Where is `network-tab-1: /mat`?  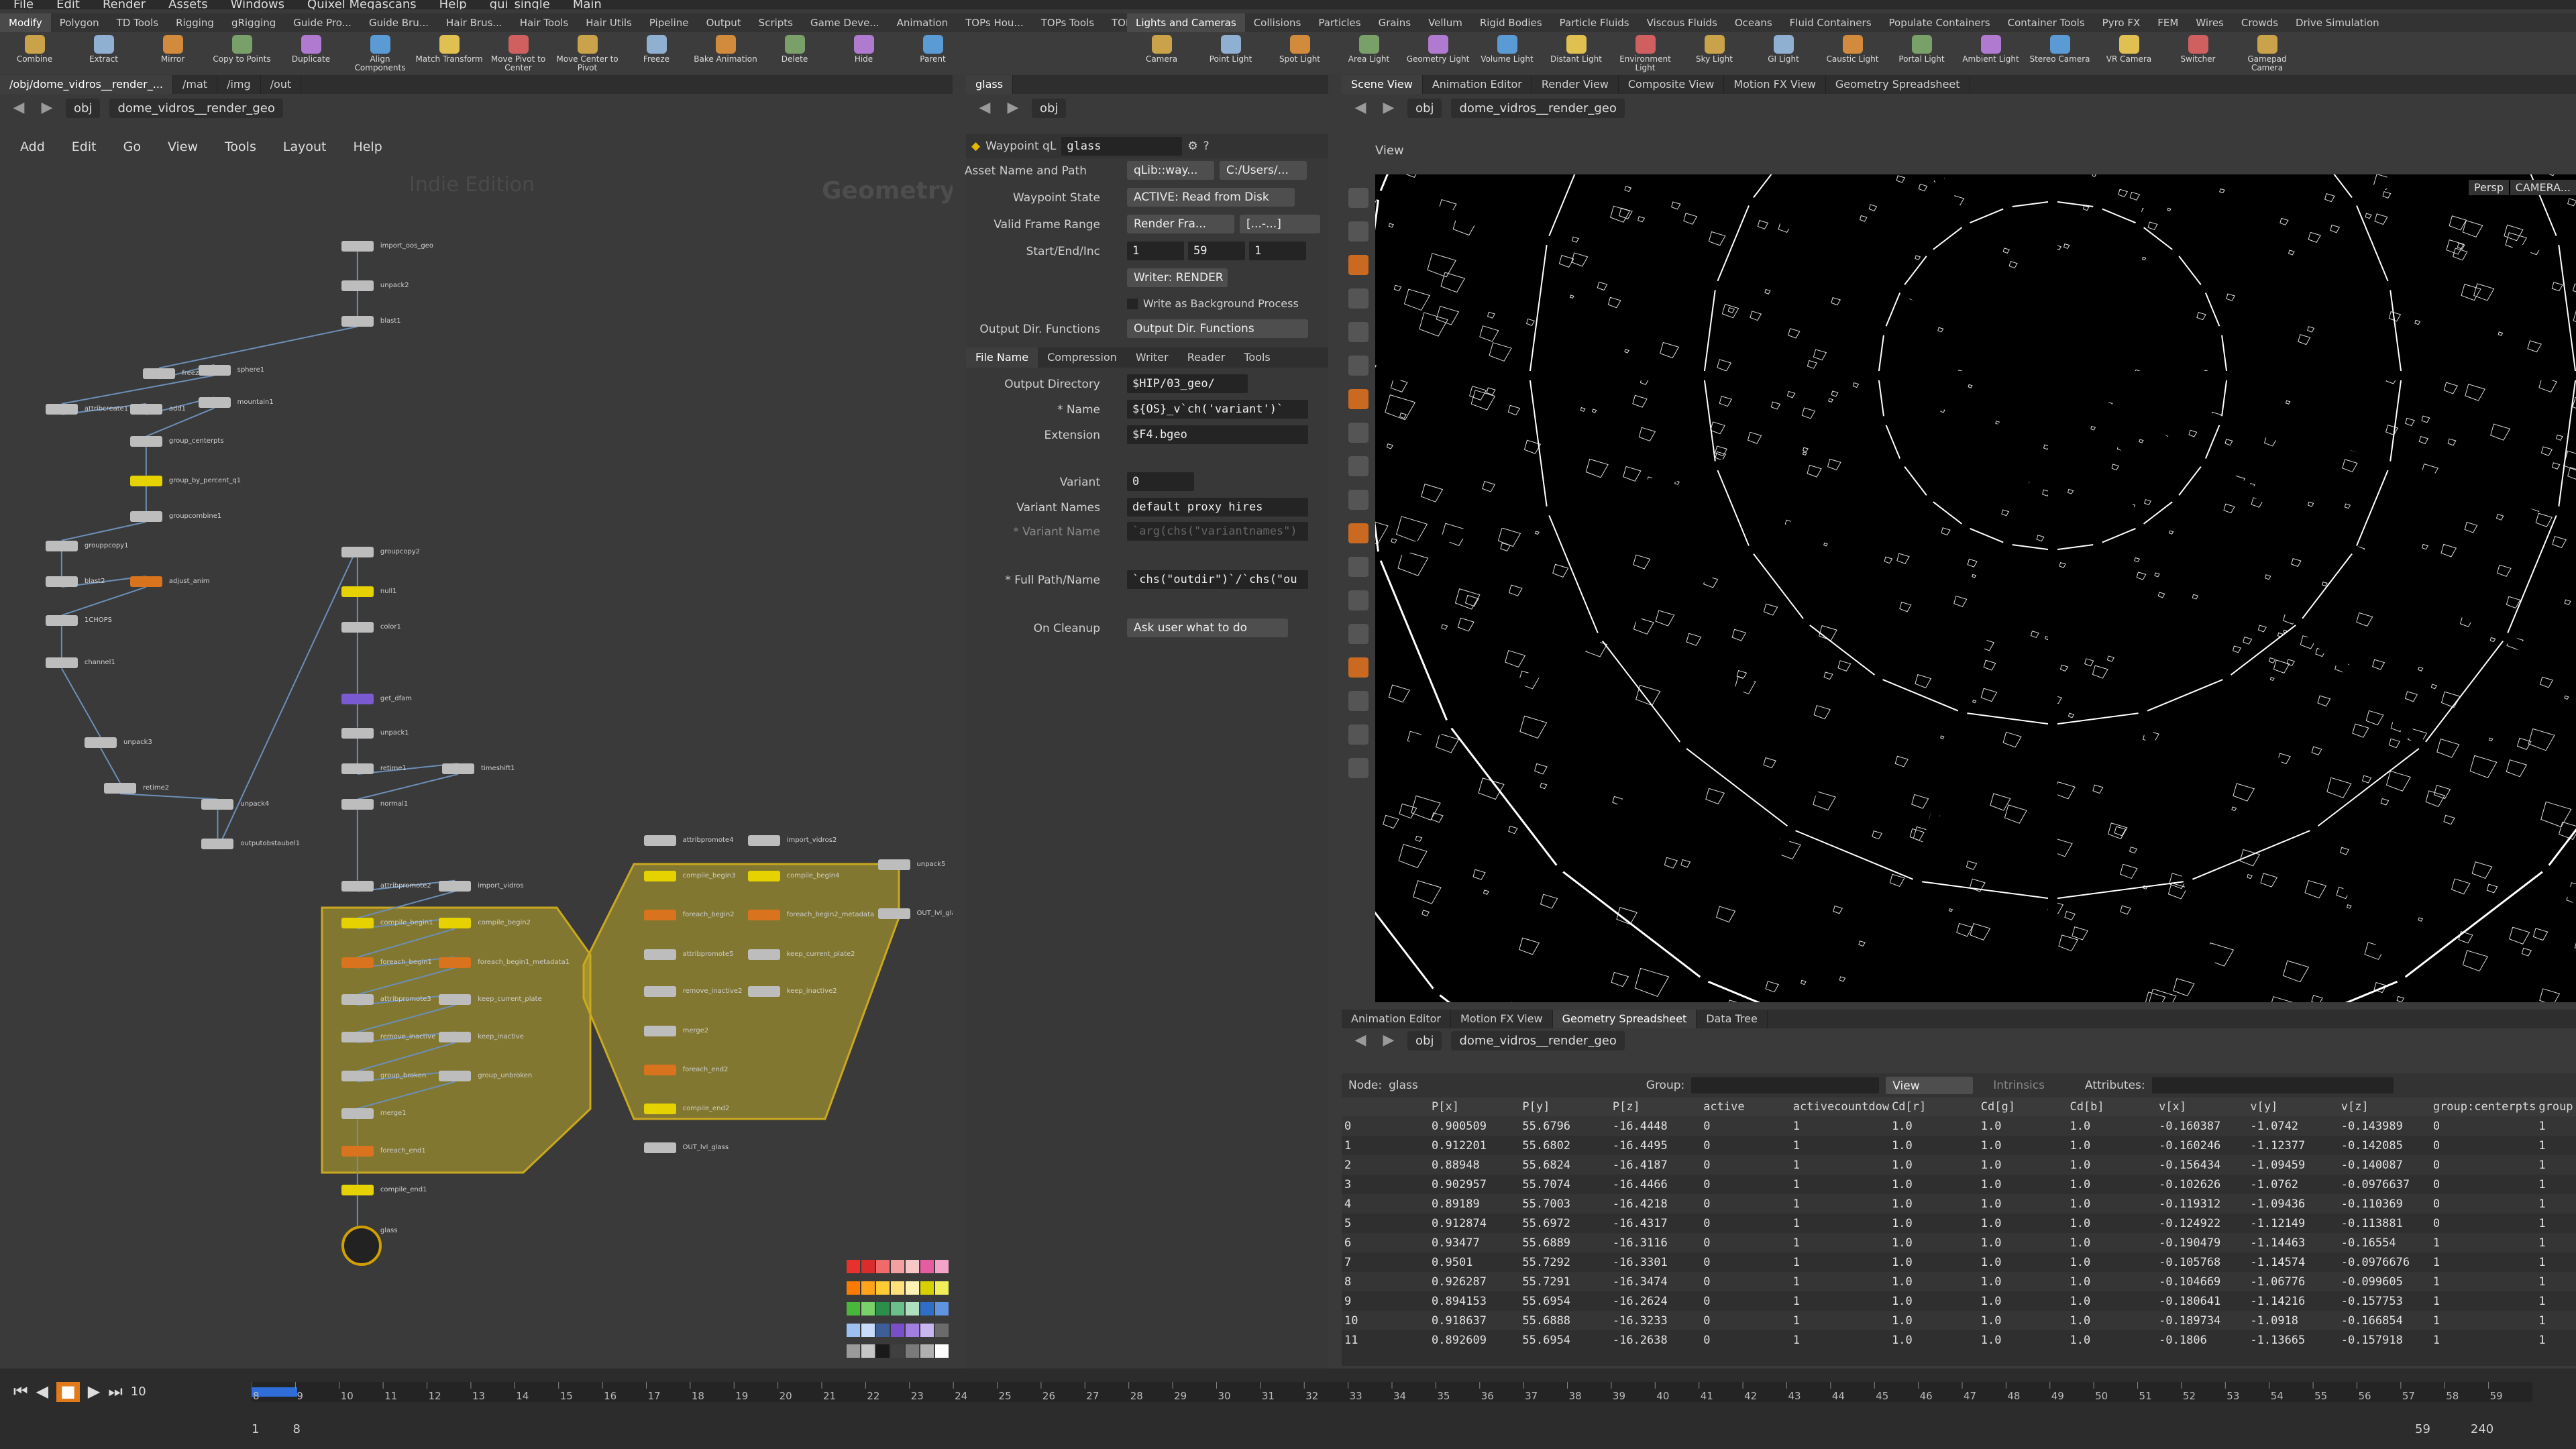
network-tab-1: /mat is located at coordinates (195, 84).